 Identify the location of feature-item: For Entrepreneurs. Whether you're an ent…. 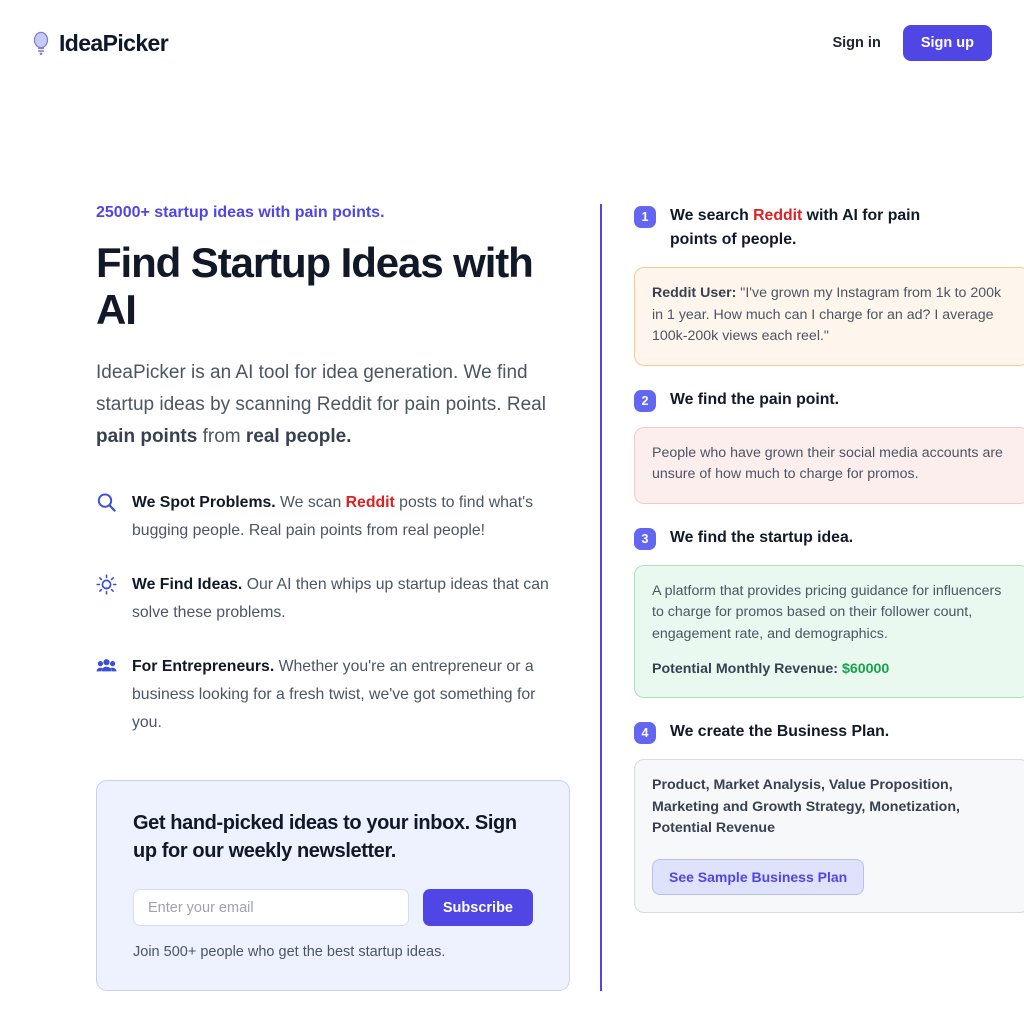
(333, 695).